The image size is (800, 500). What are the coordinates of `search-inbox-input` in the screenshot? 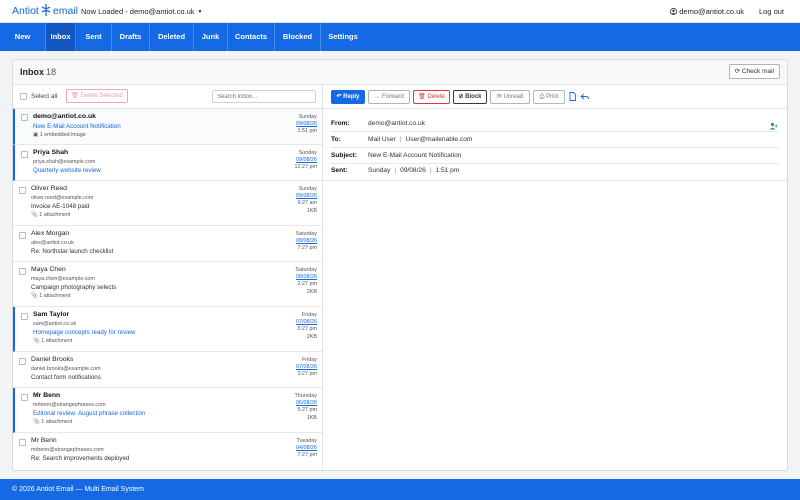 It's located at (264, 96).